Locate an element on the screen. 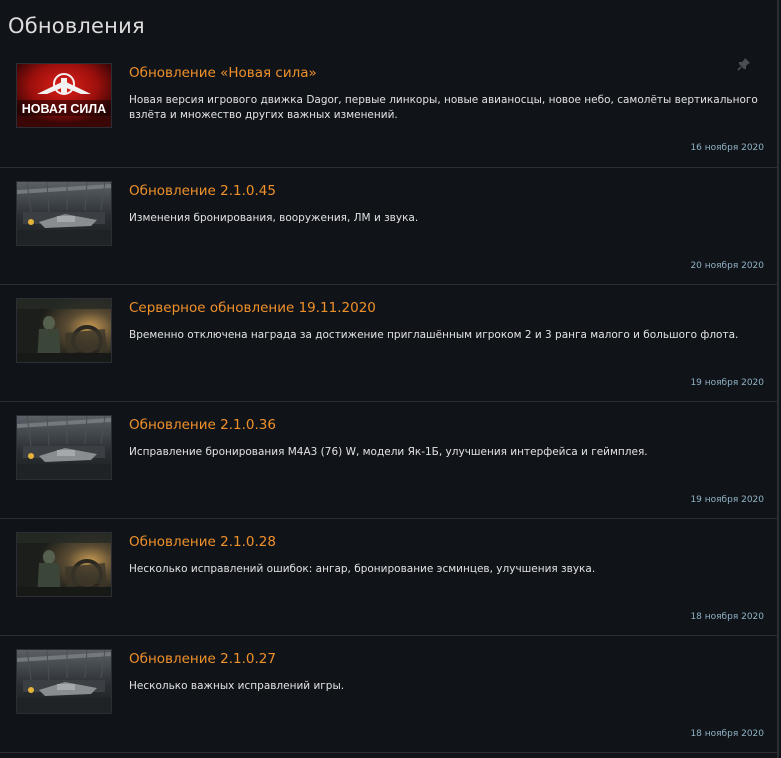  news-title: Обновление 2.1.0.27 is located at coordinates (202, 659).